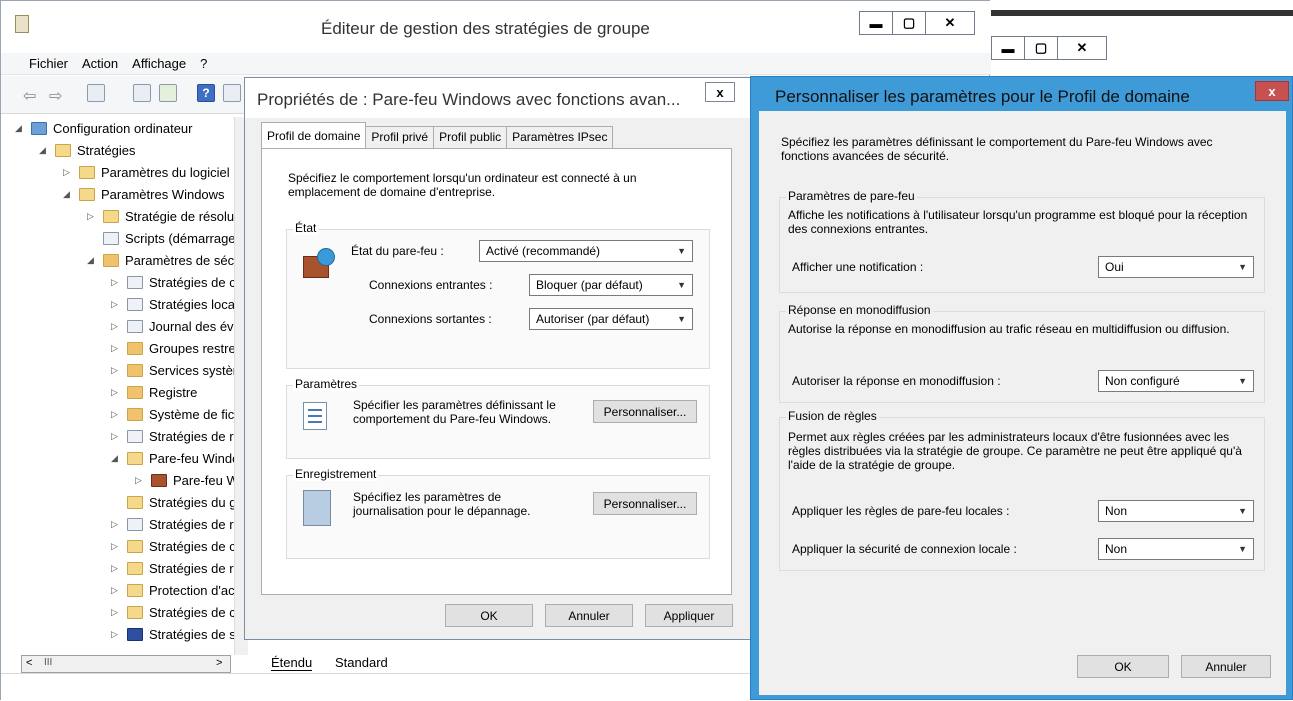 Image resolution: width=1293 pixels, height=701 pixels. I want to click on tree-item: Stratégies du gestionnaire de listes, so click(179, 502).